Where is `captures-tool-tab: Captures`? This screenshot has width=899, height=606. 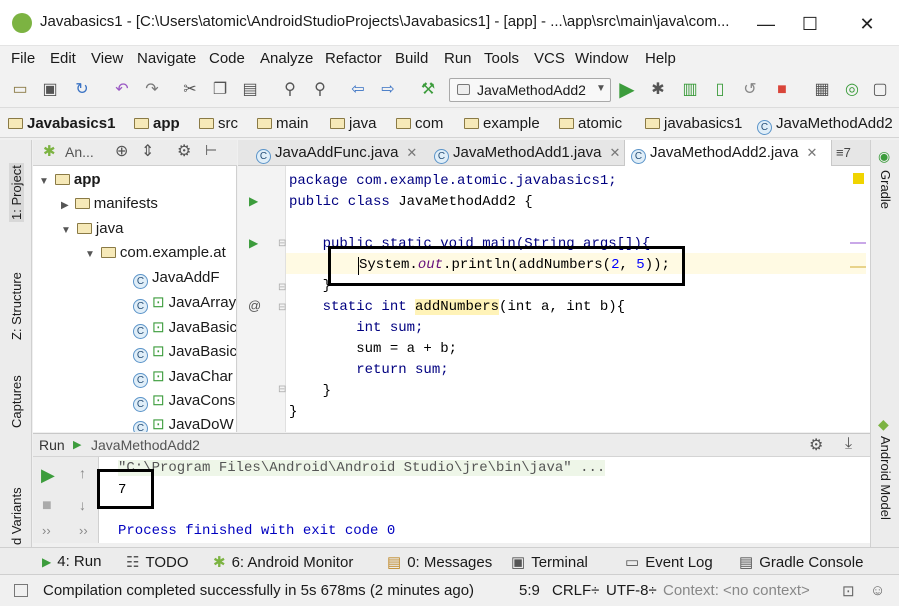
captures-tool-tab: Captures is located at coordinates (16, 401).